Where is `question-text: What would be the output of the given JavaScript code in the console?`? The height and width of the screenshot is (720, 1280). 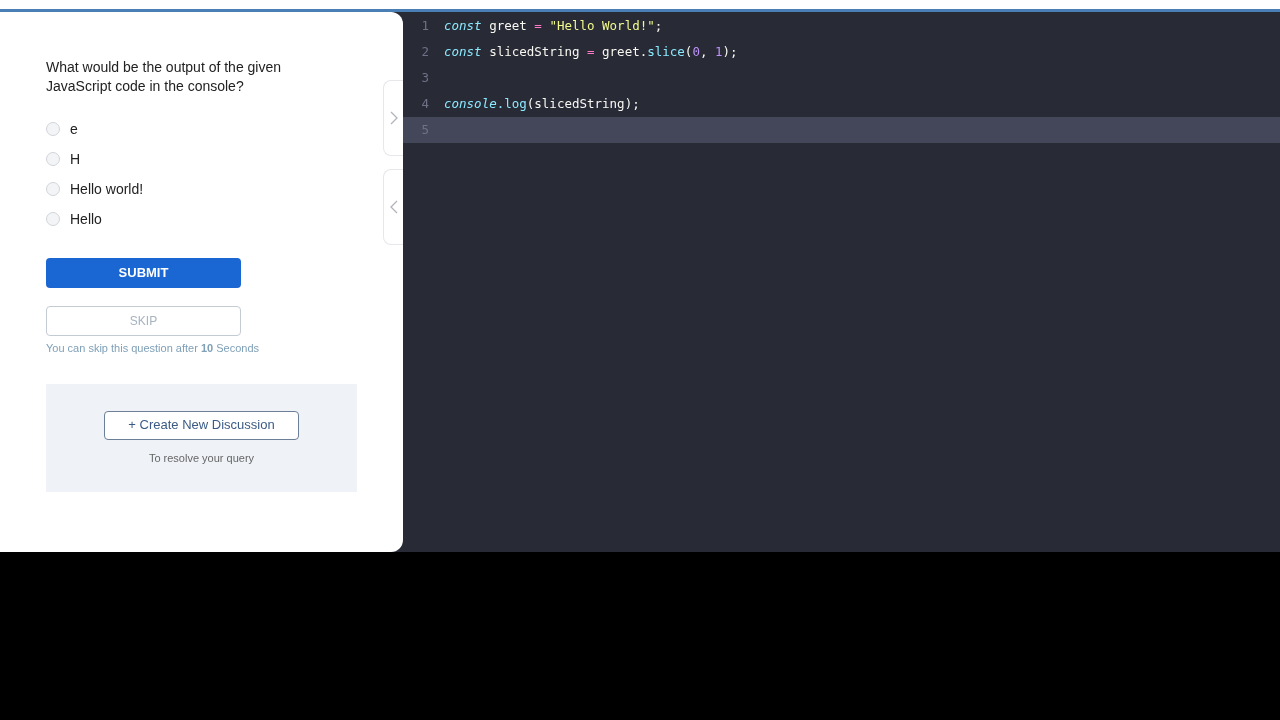 question-text: What would be the output of the given JavaScript code in the console? is located at coordinates (164, 77).